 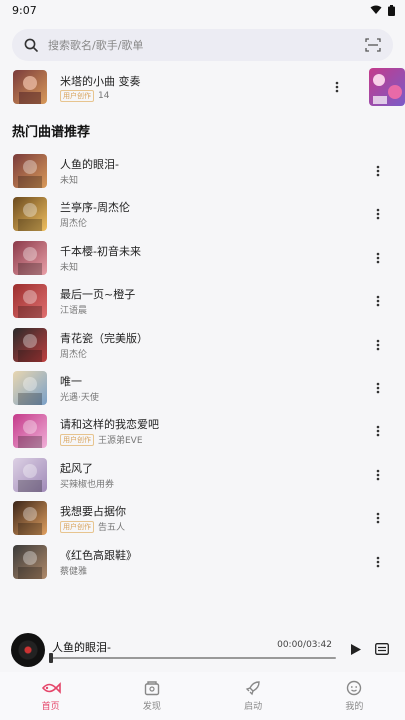 I want to click on song-list-item: 《红色高跟鞋》 蔡健雅, so click(x=202, y=562).